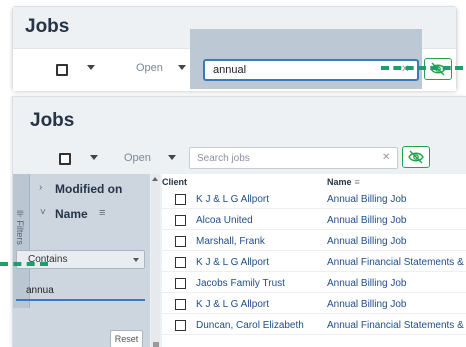 This screenshot has width=466, height=347. I want to click on clear-icon: ✕, so click(386, 157).